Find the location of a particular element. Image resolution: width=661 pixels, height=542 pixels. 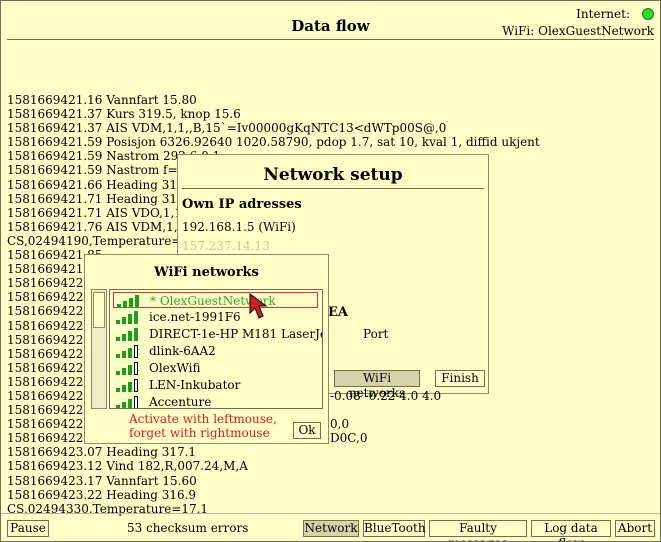

own-ip-heading: Own IP adresses is located at coordinates (242, 204).